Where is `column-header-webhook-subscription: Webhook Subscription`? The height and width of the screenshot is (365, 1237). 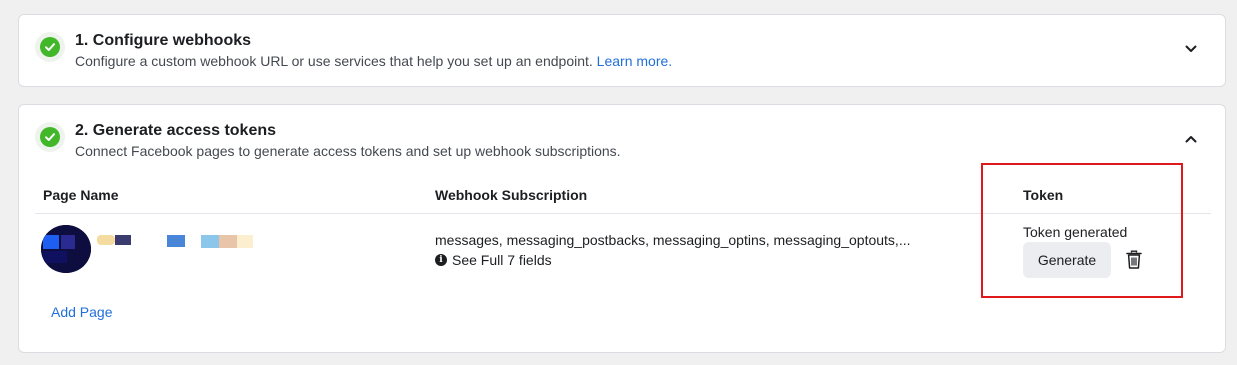 column-header-webhook-subscription: Webhook Subscription is located at coordinates (511, 195).